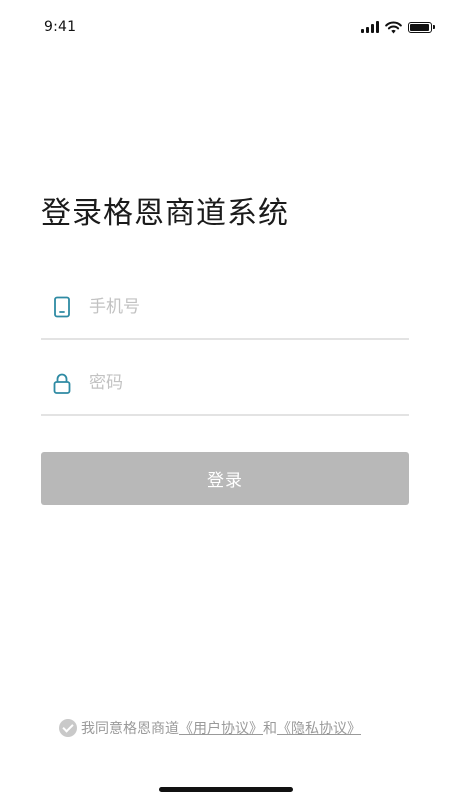  What do you see at coordinates (62, 383) in the screenshot?
I see `lock-icon` at bounding box center [62, 383].